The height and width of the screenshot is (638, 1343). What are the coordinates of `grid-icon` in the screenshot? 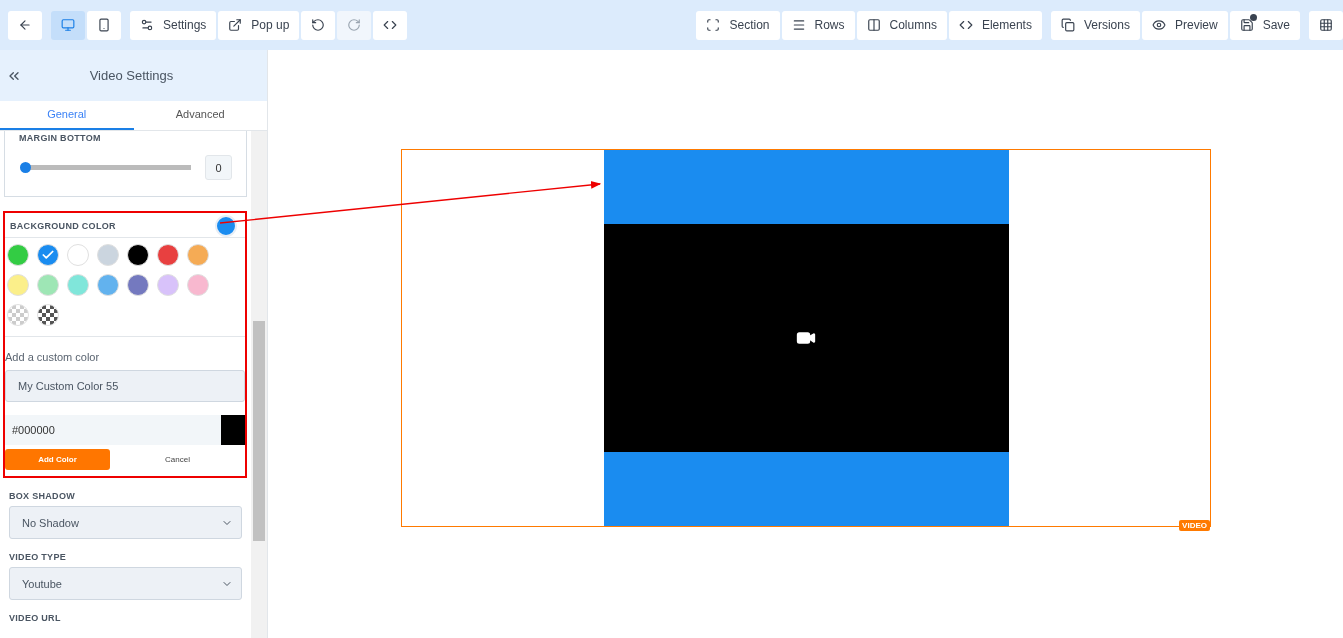 It's located at (1326, 25).